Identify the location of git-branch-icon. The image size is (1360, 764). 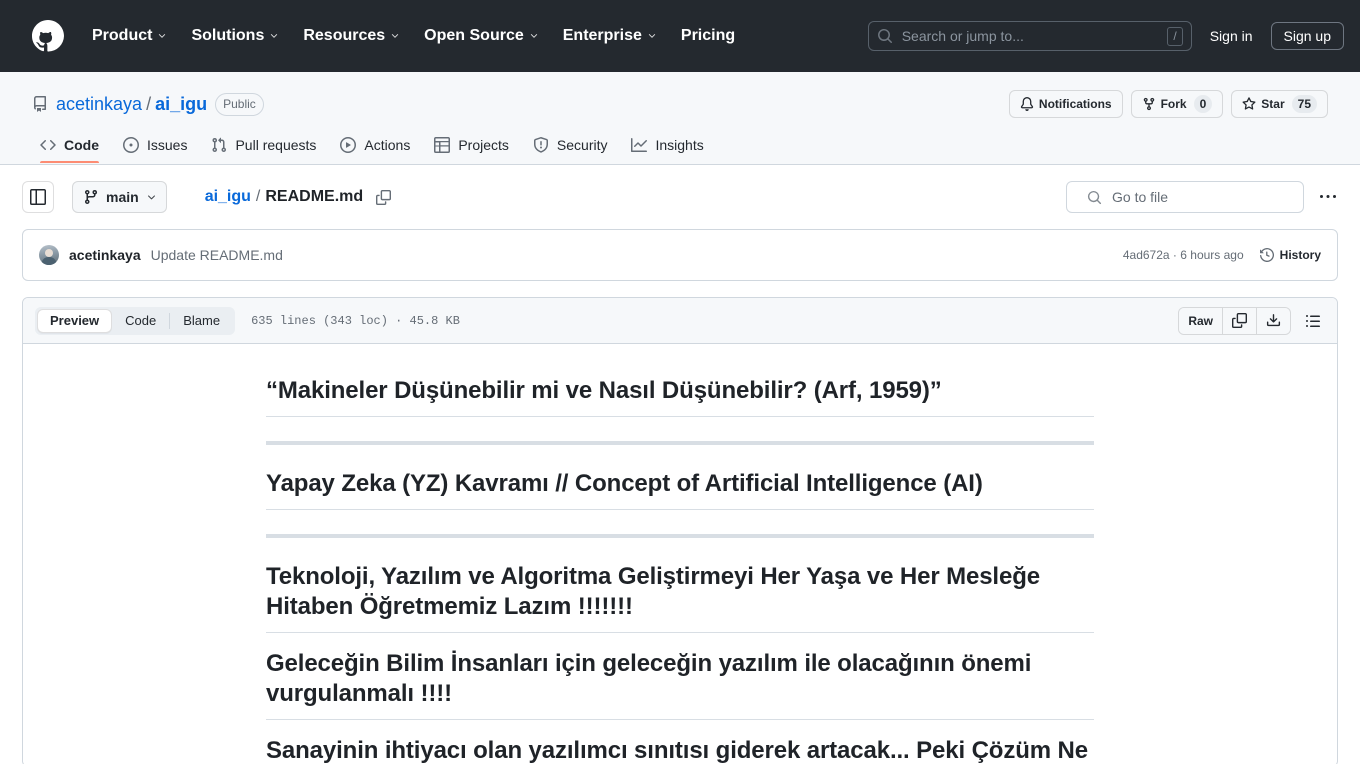
(91, 197).